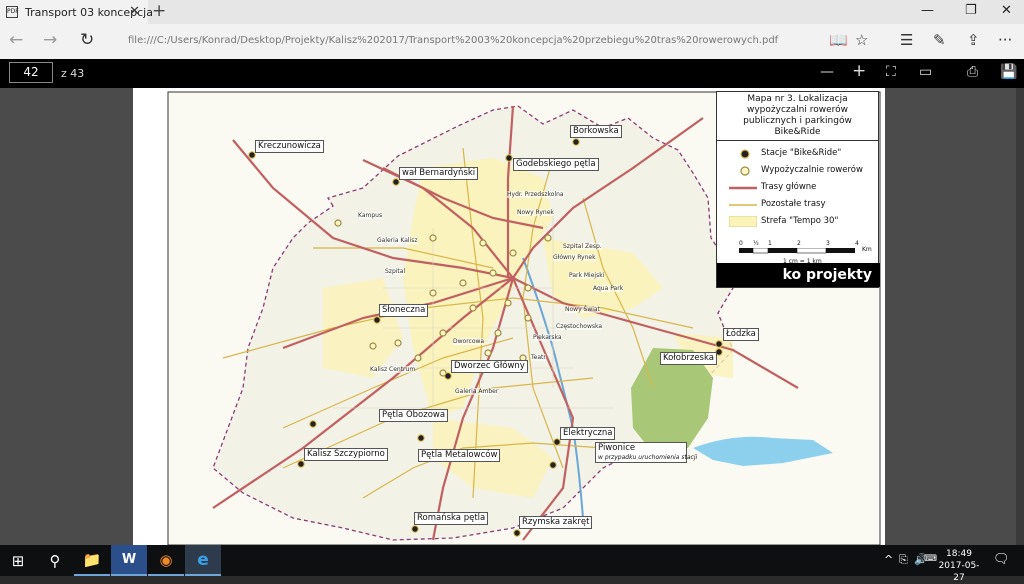 The image size is (1024, 584). Describe the element at coordinates (867, 249) in the screenshot. I see `scale-unit: Km` at that location.